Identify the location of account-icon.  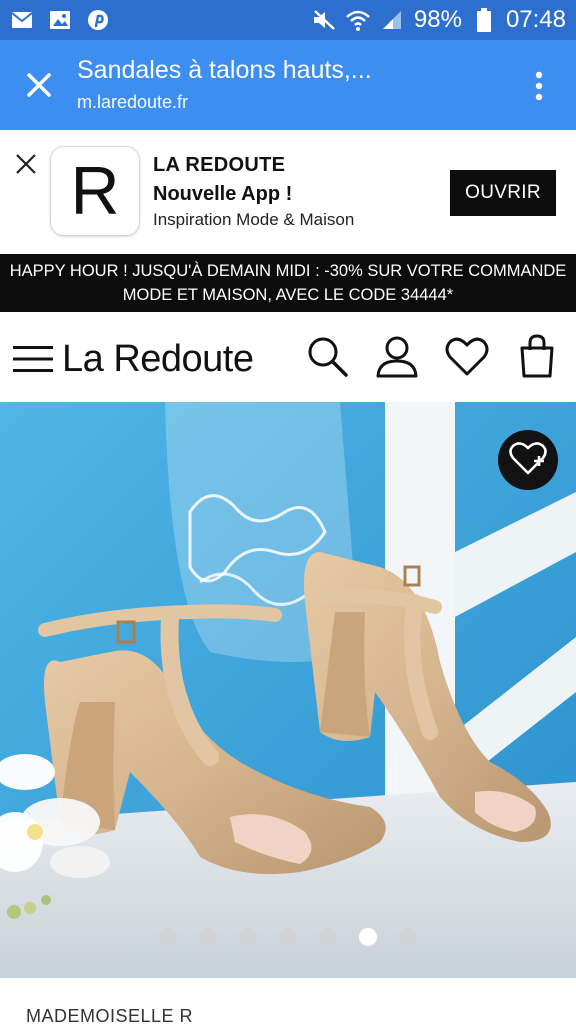
(397, 356).